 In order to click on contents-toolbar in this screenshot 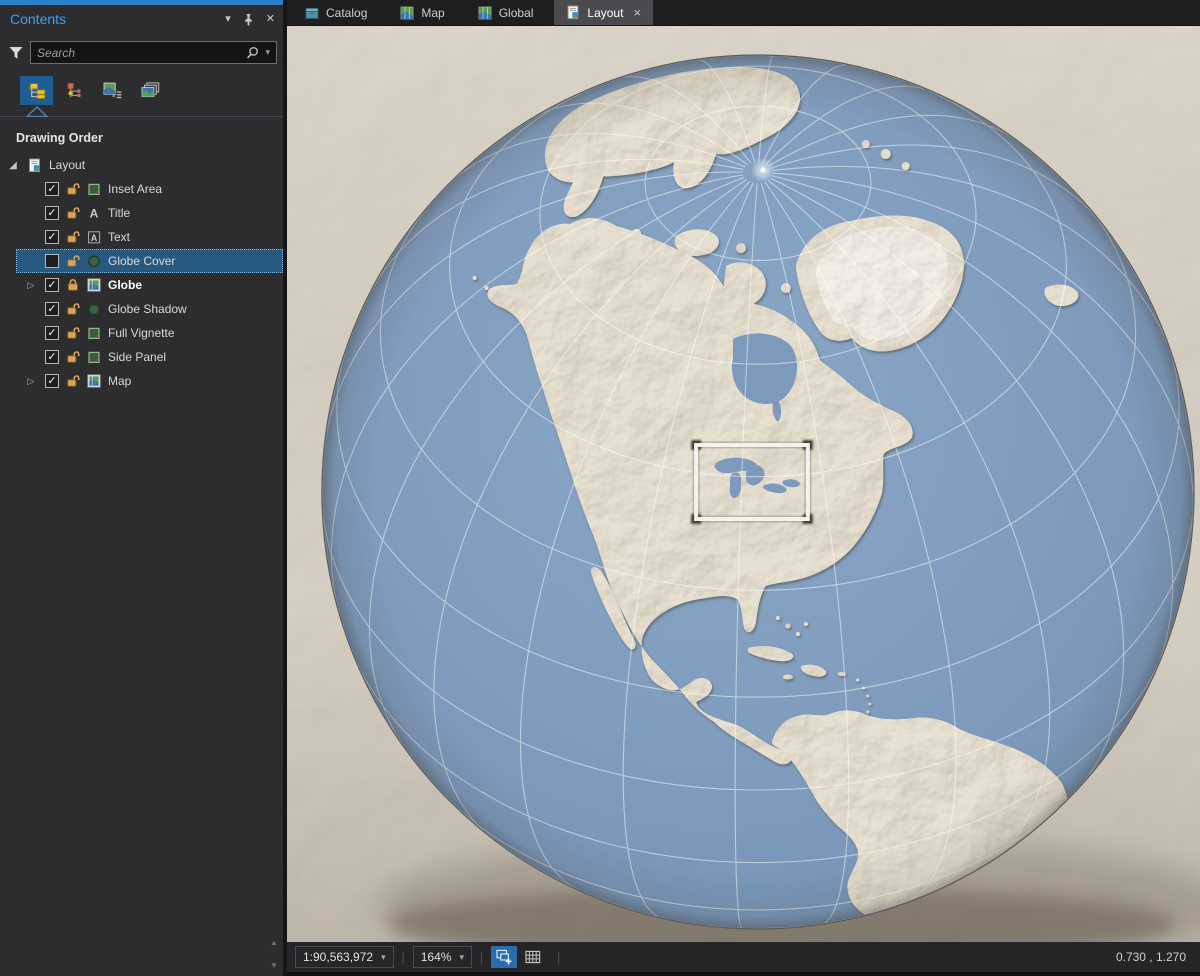, I will do `click(141, 87)`.